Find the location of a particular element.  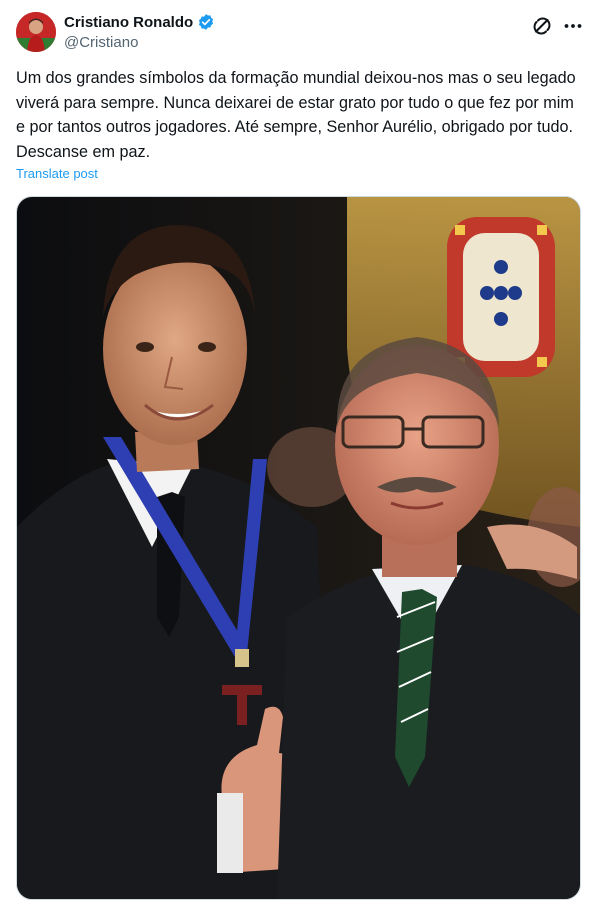

verified-badge-icon is located at coordinates (206, 22).